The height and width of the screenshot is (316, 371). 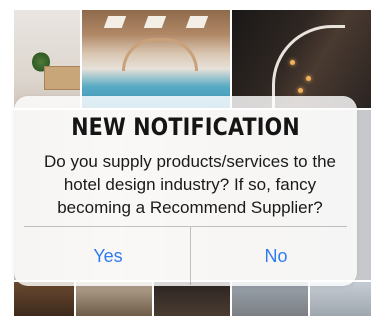 What do you see at coordinates (108, 256) in the screenshot?
I see `yes-button: Yes` at bounding box center [108, 256].